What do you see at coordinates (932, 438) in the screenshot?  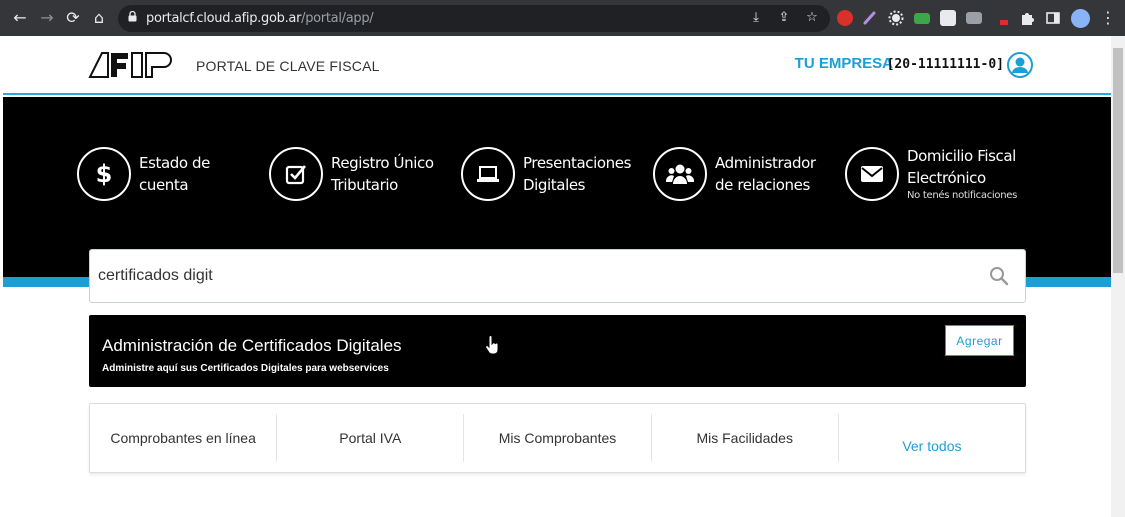 I see `view-all-link: Ver todos` at bounding box center [932, 438].